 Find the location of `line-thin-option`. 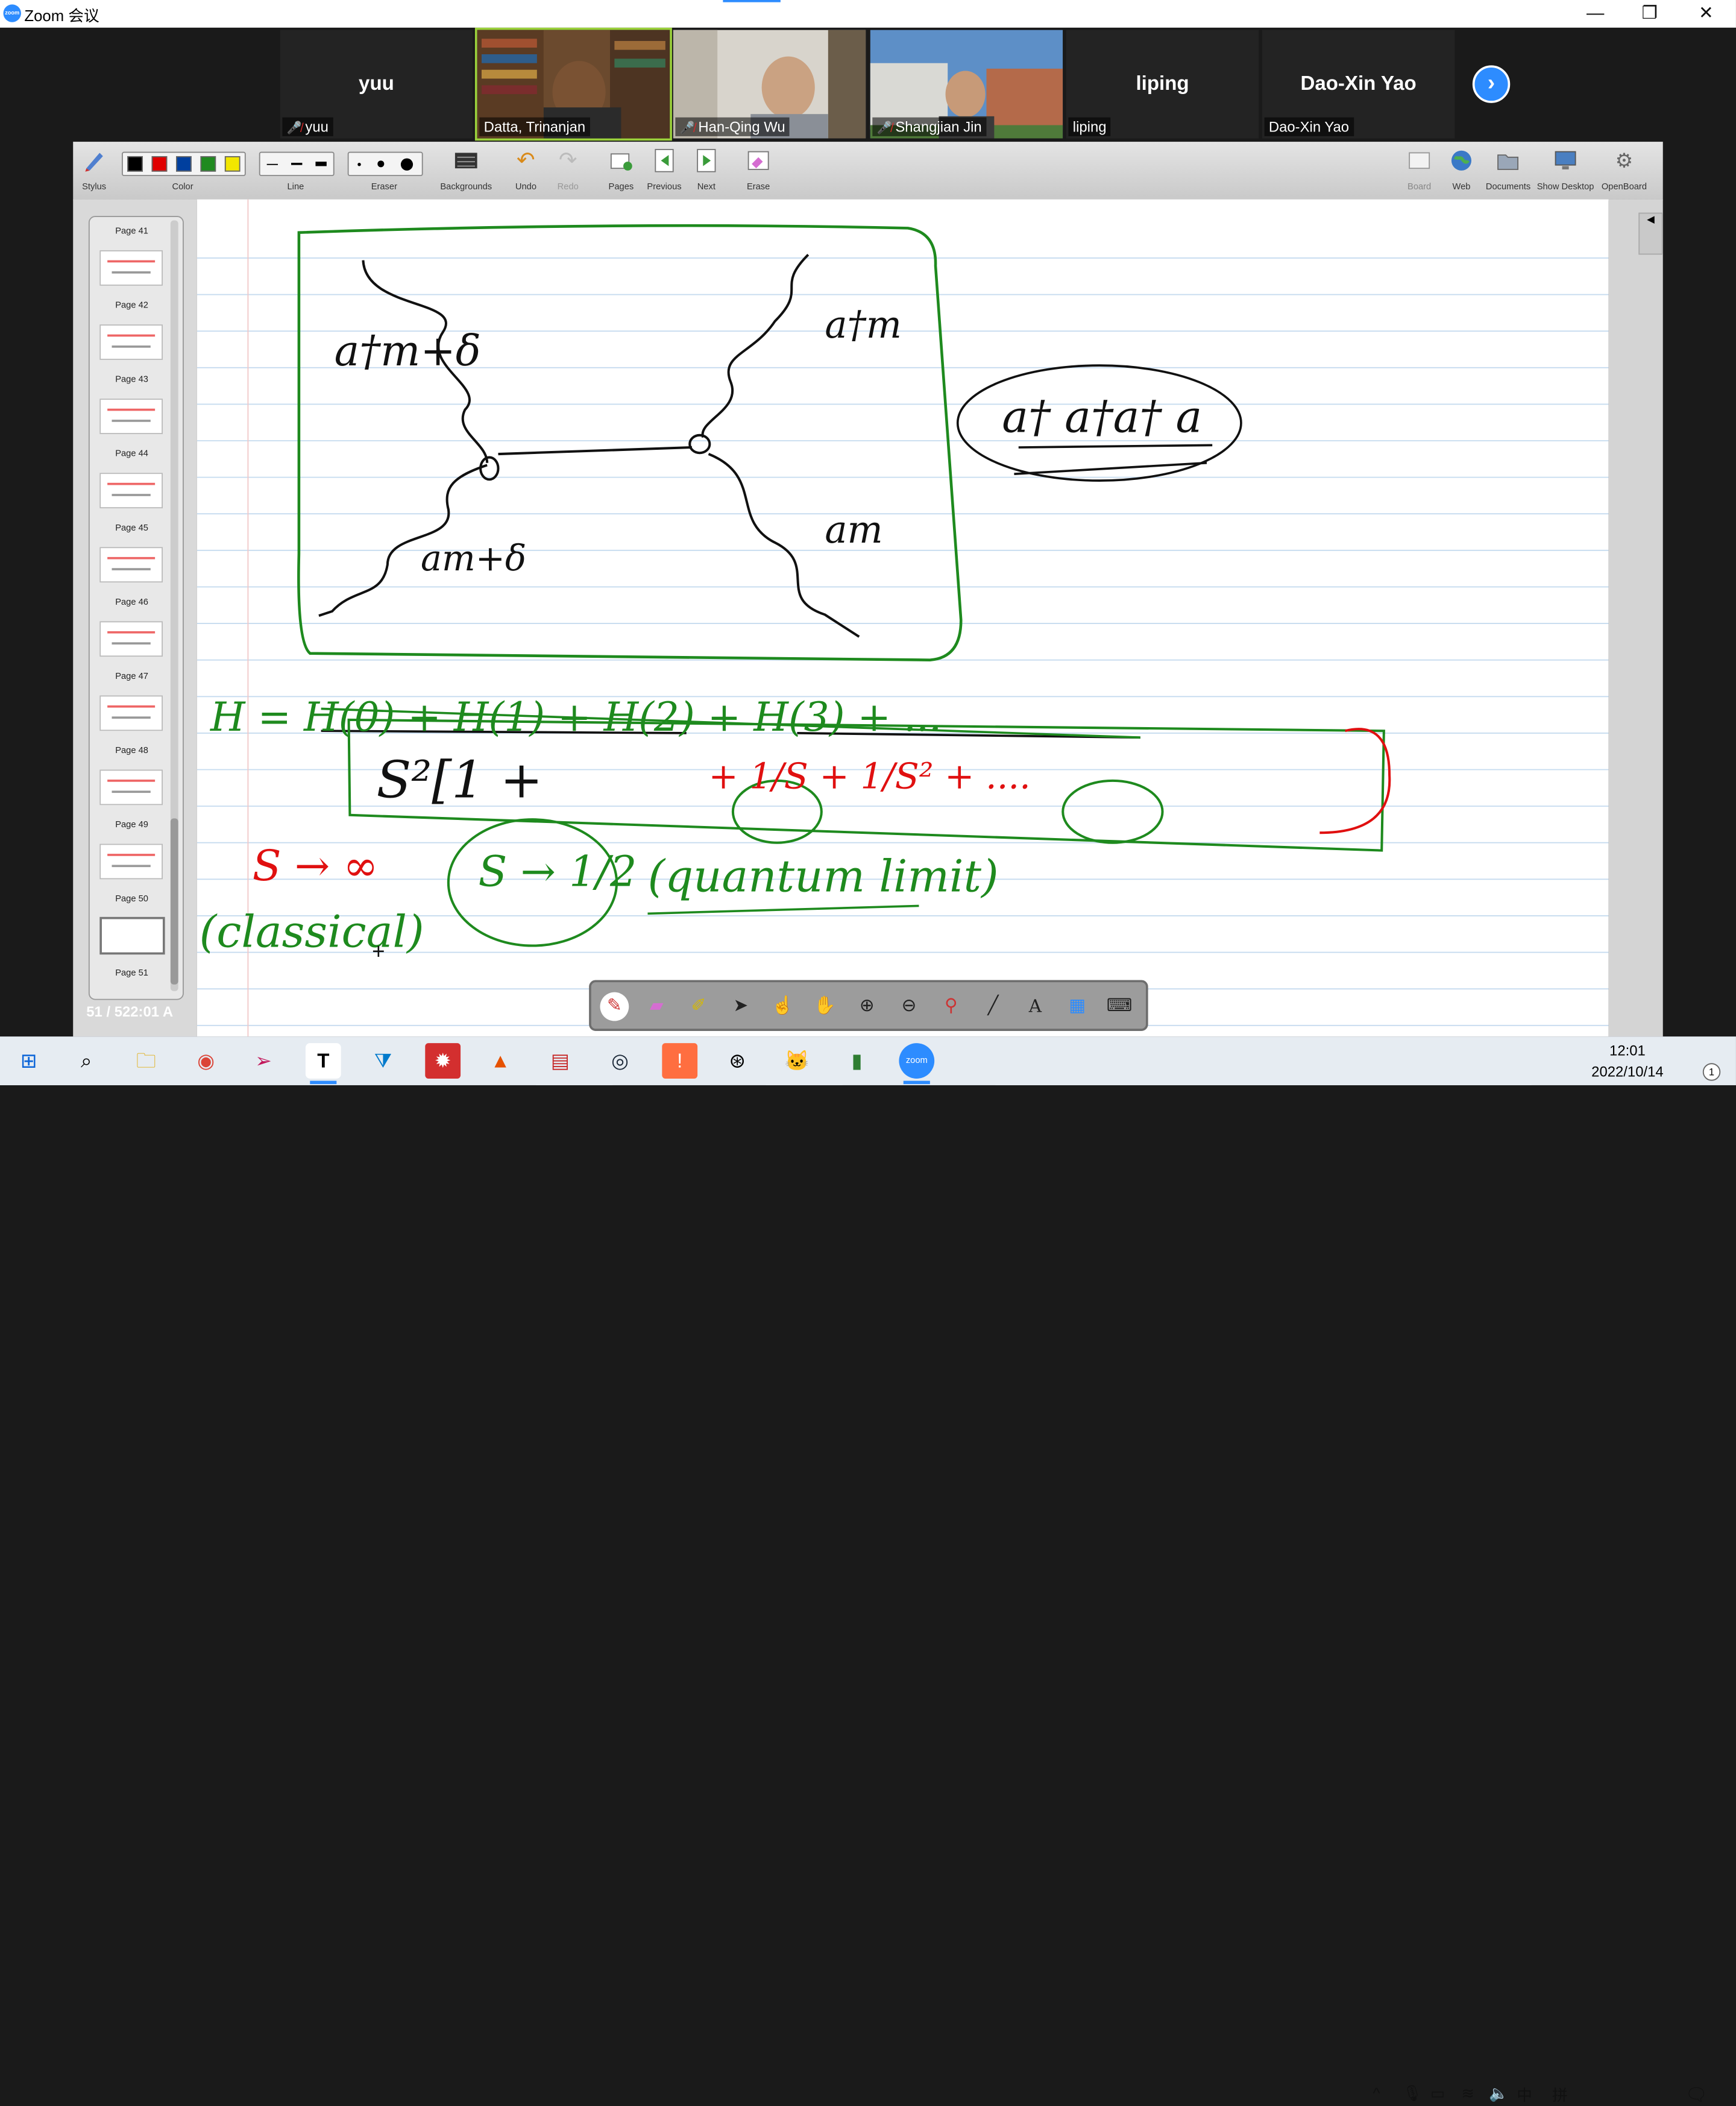

line-thin-option is located at coordinates (272, 164).